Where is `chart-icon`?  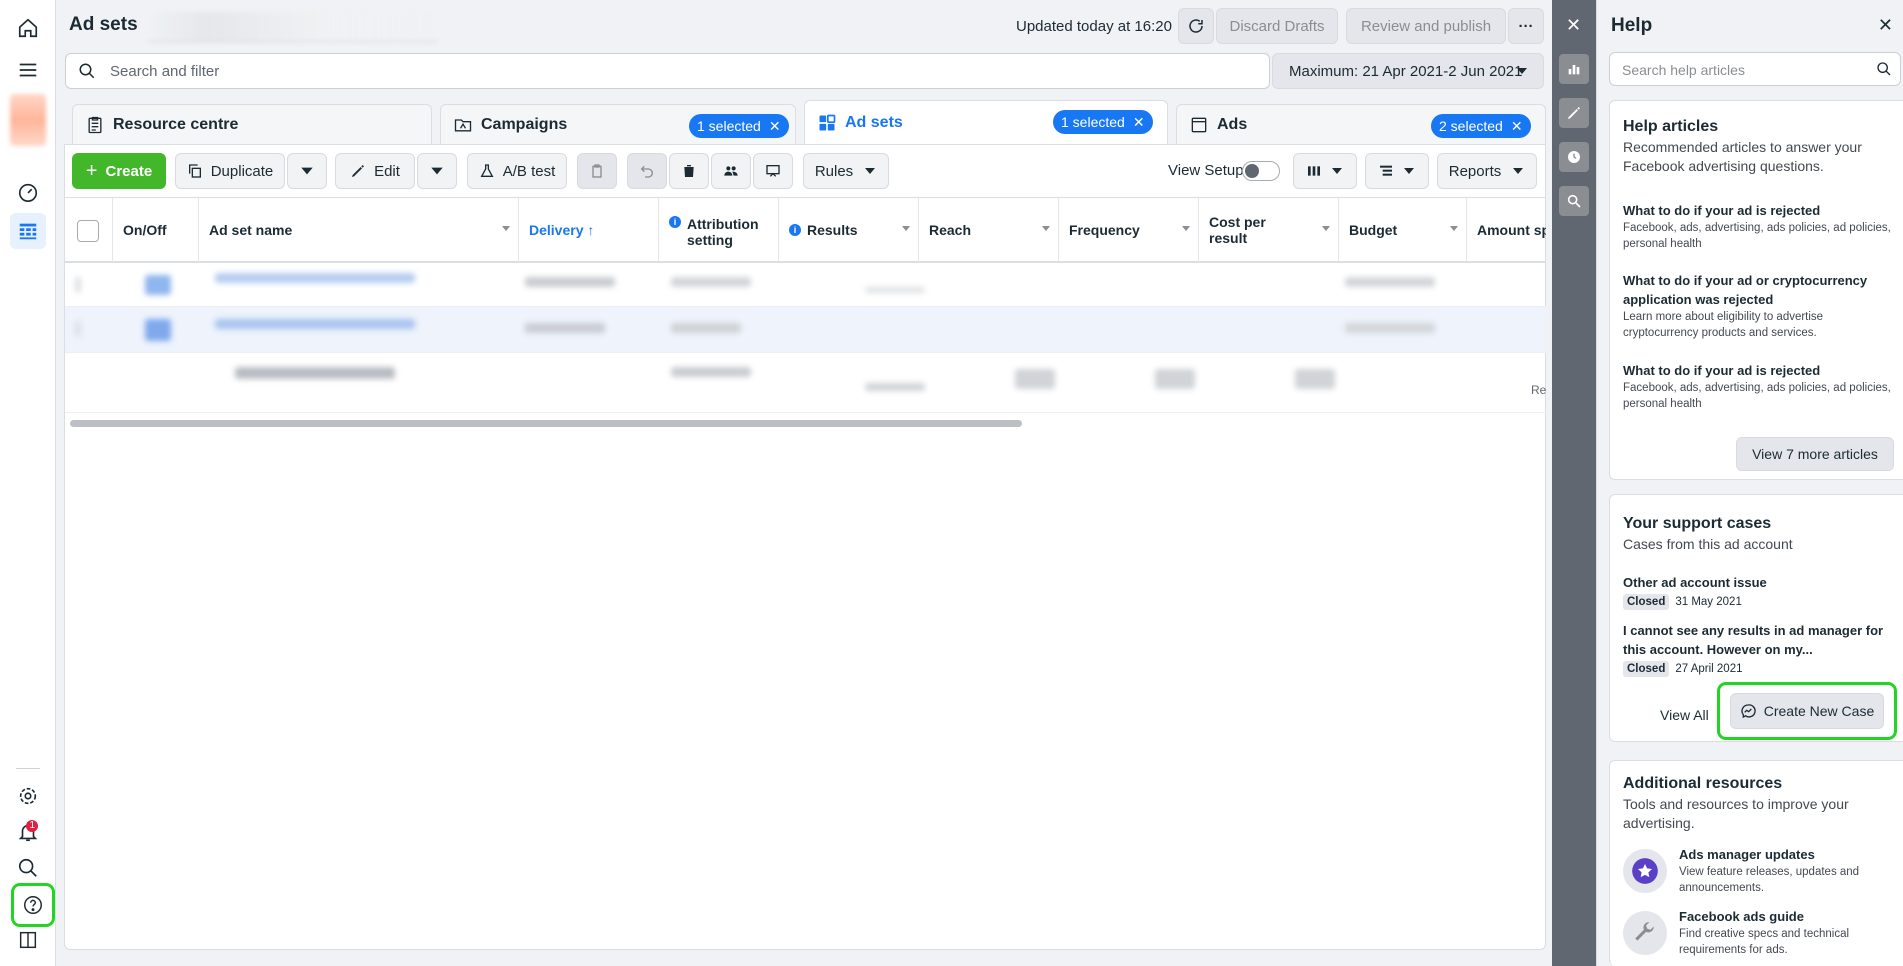 chart-icon is located at coordinates (1574, 69).